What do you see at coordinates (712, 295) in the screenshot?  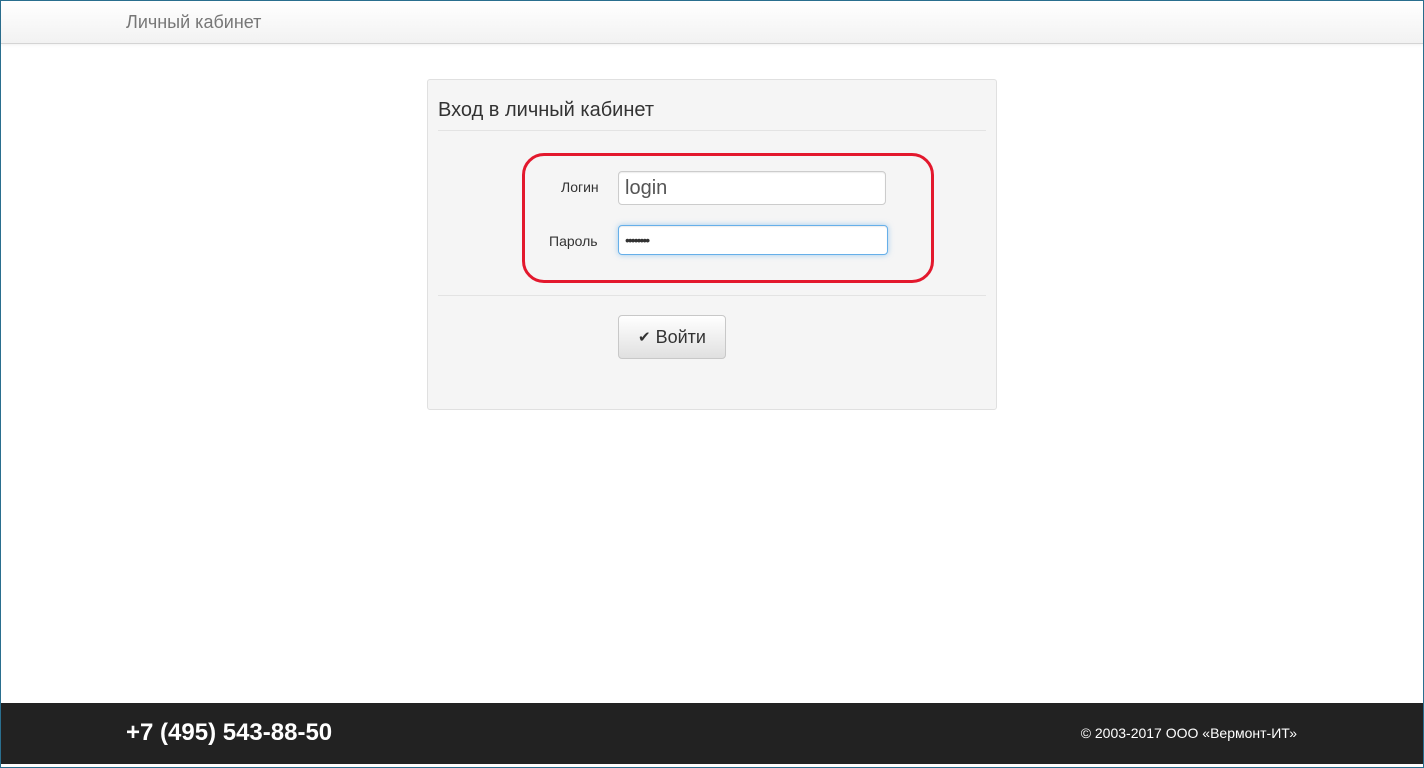 I see `panel-divider-bottom` at bounding box center [712, 295].